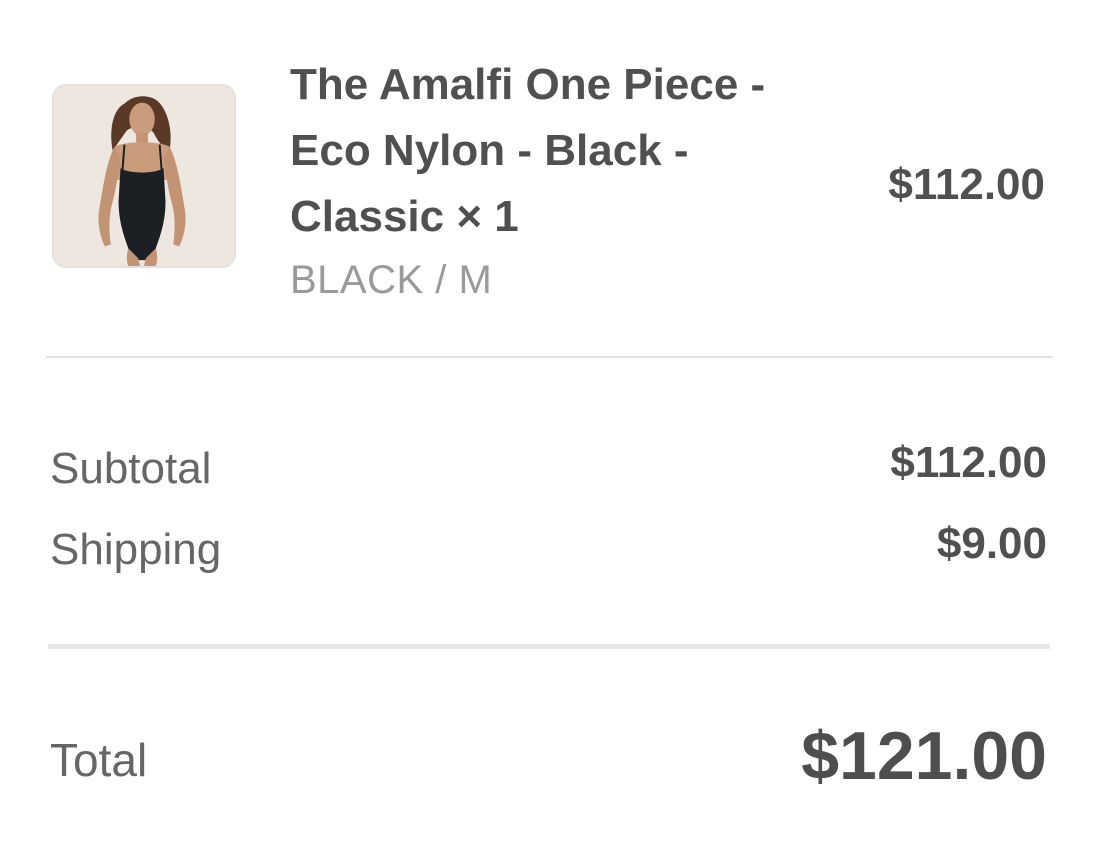  I want to click on subtotal-label: Subtotal, so click(131, 468).